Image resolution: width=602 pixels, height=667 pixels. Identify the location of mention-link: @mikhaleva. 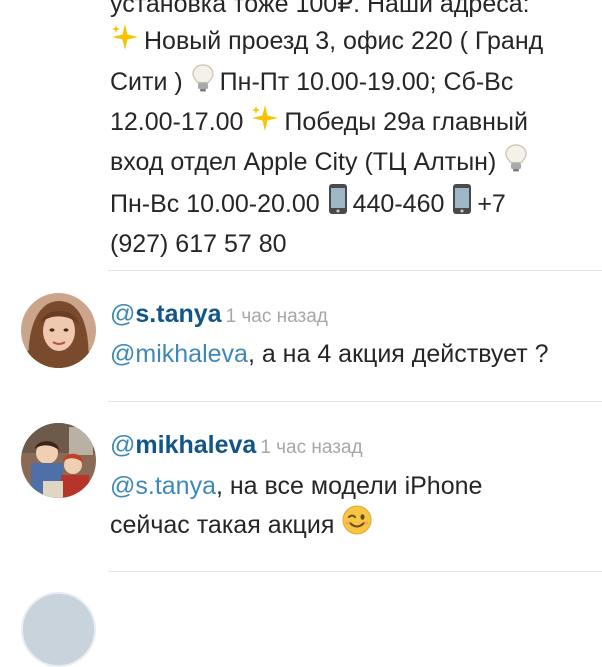
(179, 354).